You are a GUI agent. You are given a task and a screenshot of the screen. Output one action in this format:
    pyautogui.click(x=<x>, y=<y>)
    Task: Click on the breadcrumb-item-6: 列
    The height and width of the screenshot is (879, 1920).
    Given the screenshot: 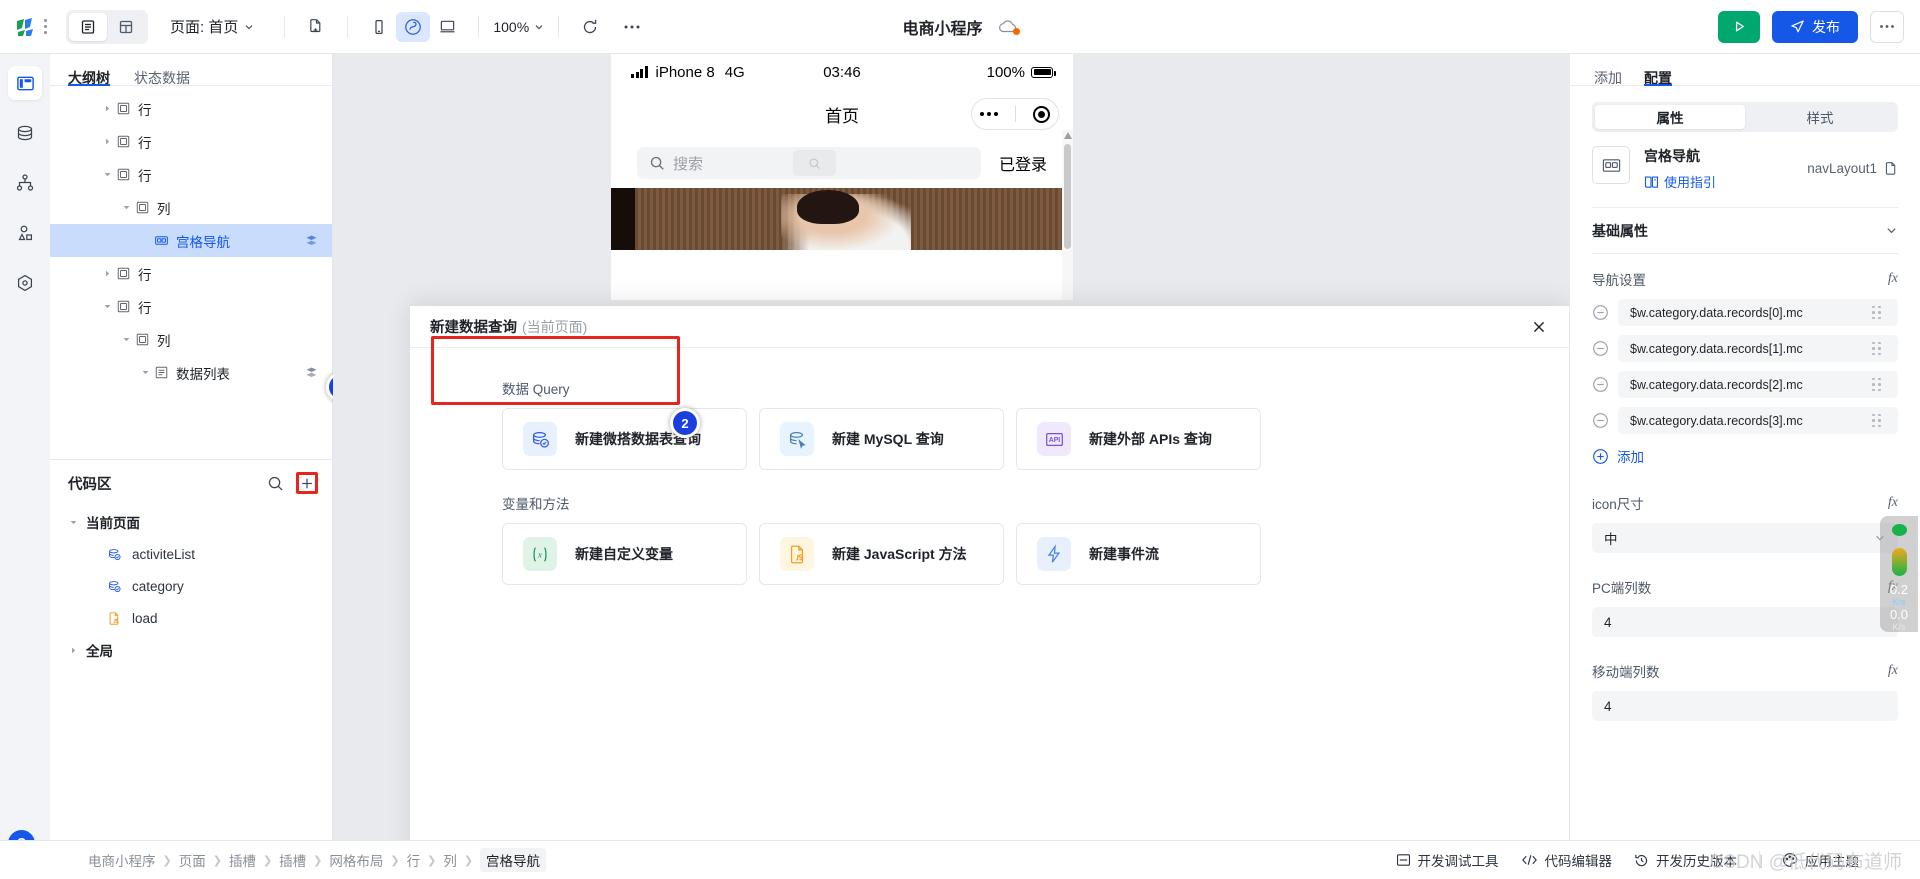 What is the action you would take?
    pyautogui.click(x=450, y=860)
    